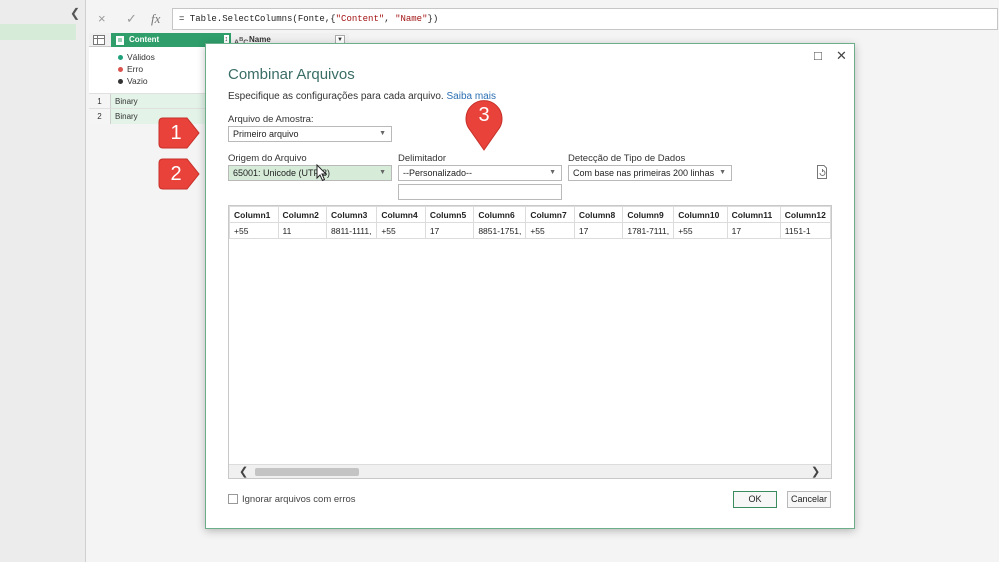  I want to click on quality-label: Vazio, so click(137, 81).